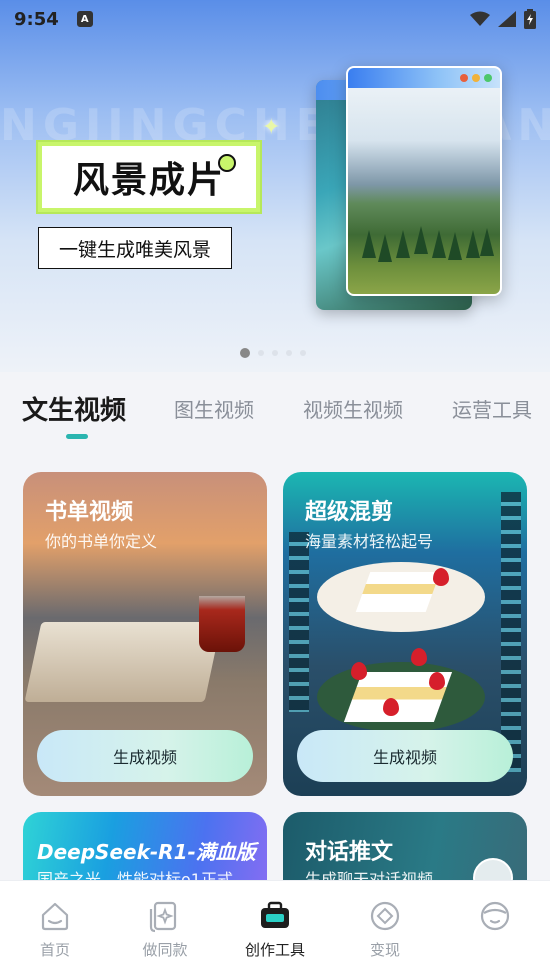  What do you see at coordinates (275, 410) in the screenshot?
I see `category-tabs: 文生视频 图生视频 视频生视频 运营工具` at bounding box center [275, 410].